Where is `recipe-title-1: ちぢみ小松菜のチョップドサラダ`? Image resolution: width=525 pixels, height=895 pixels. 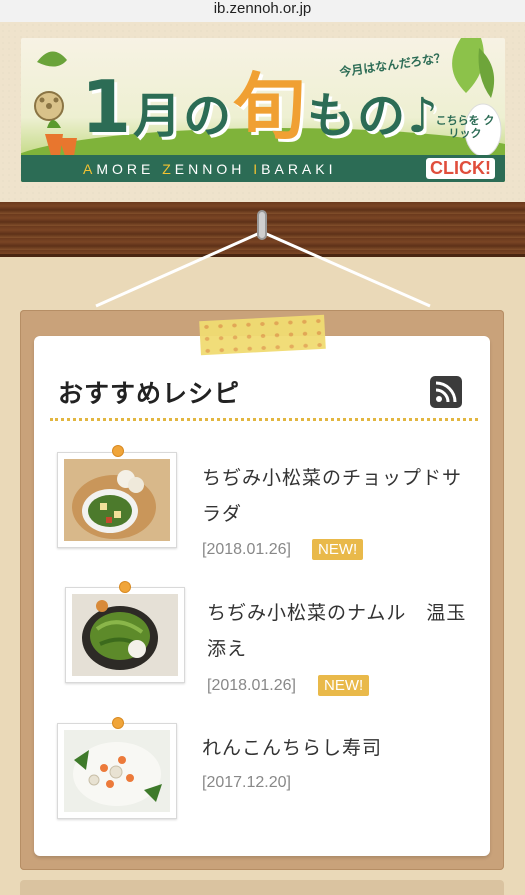
recipe-title-1: ちぢみ小松菜のチョップドサラダ is located at coordinates (337, 496).